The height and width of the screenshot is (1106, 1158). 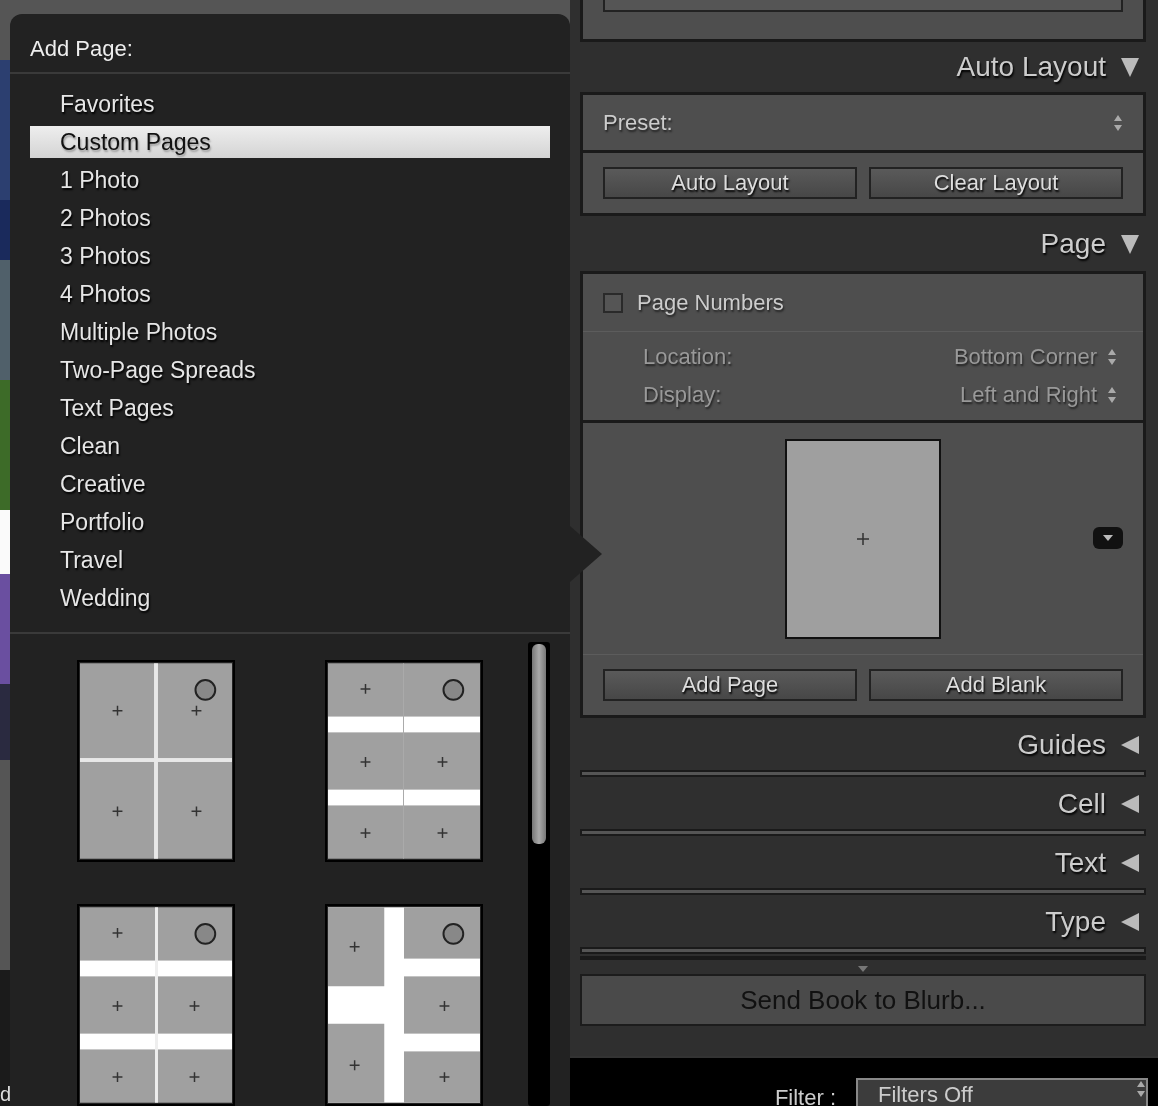 What do you see at coordinates (290, 370) in the screenshot?
I see `menu-item: Two-Page Spreads` at bounding box center [290, 370].